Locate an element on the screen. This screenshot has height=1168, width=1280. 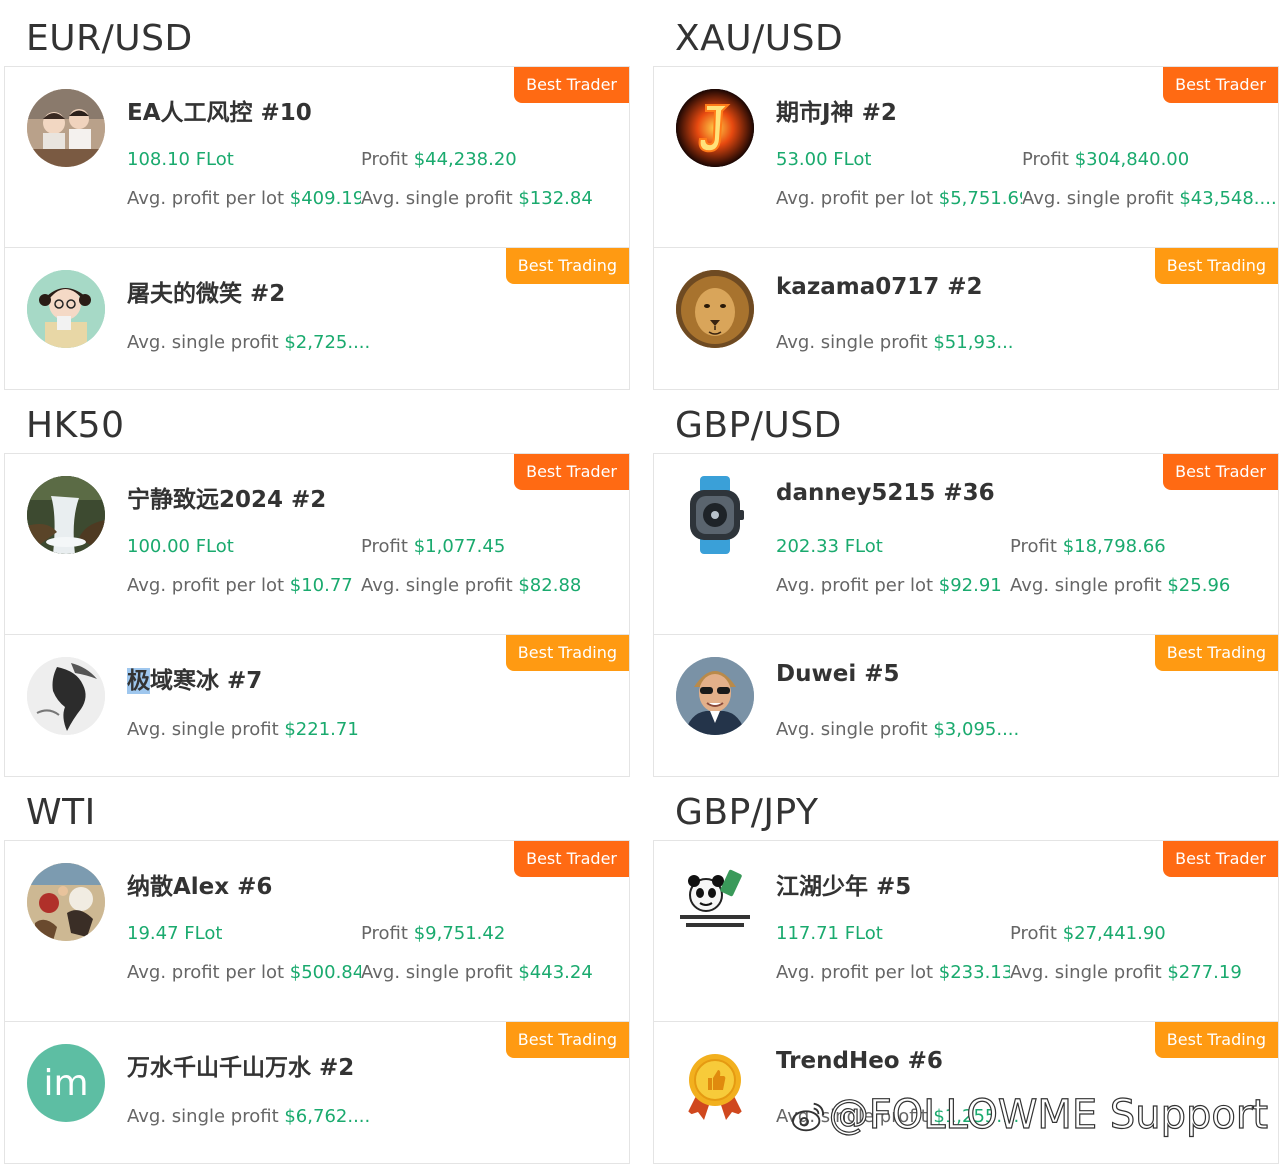
profit-value: $1,077.45 is located at coordinates (459, 546).